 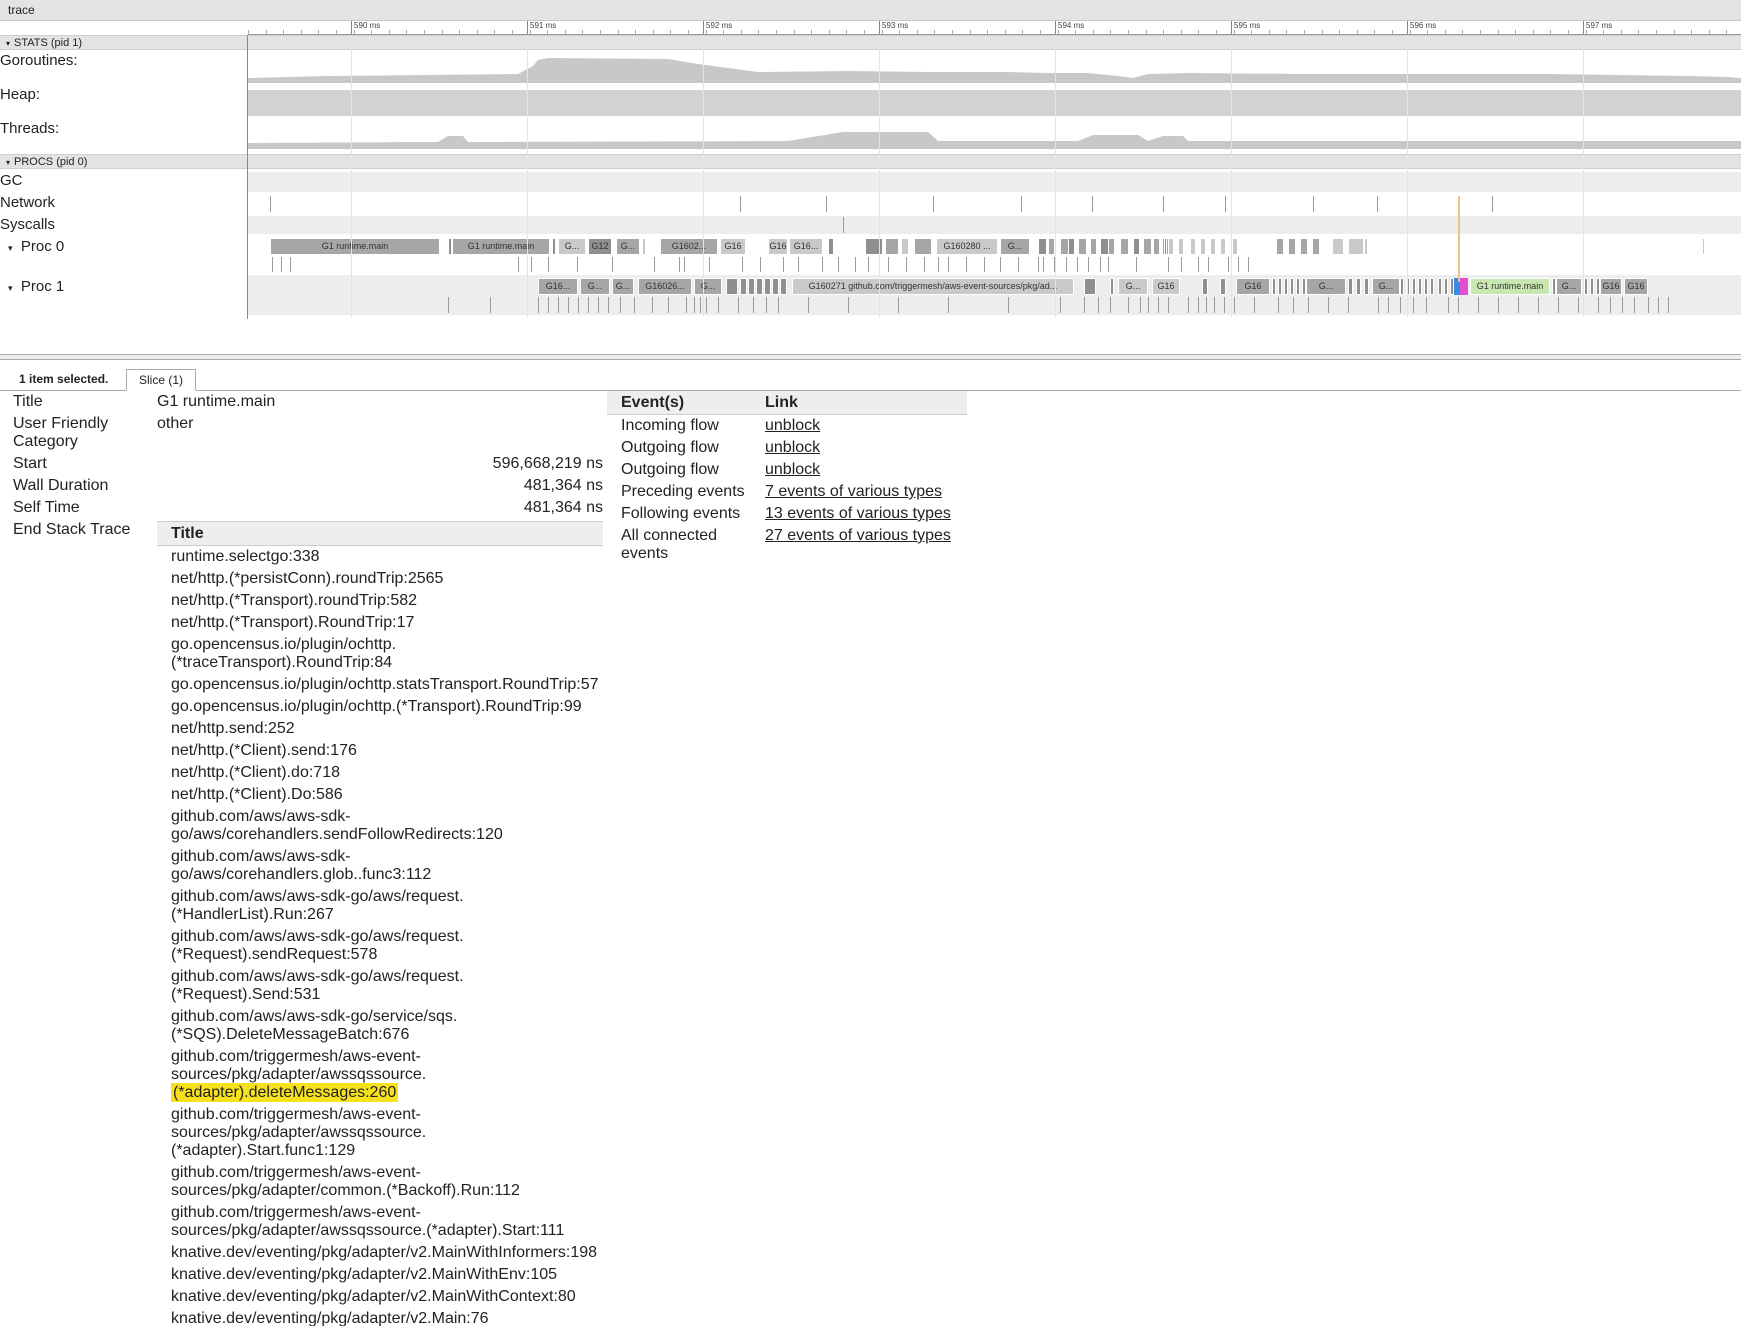 I want to click on event-link: 27 events of various types, so click(x=858, y=536).